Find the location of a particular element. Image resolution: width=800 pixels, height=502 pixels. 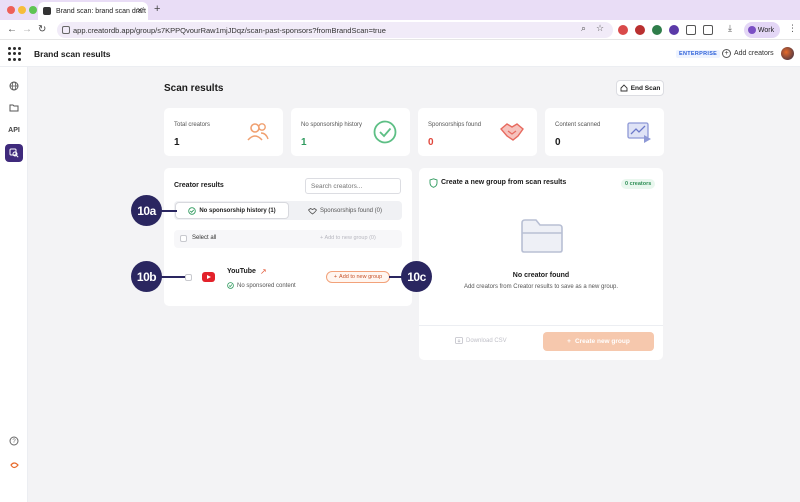

site-info-icon is located at coordinates (66, 30).